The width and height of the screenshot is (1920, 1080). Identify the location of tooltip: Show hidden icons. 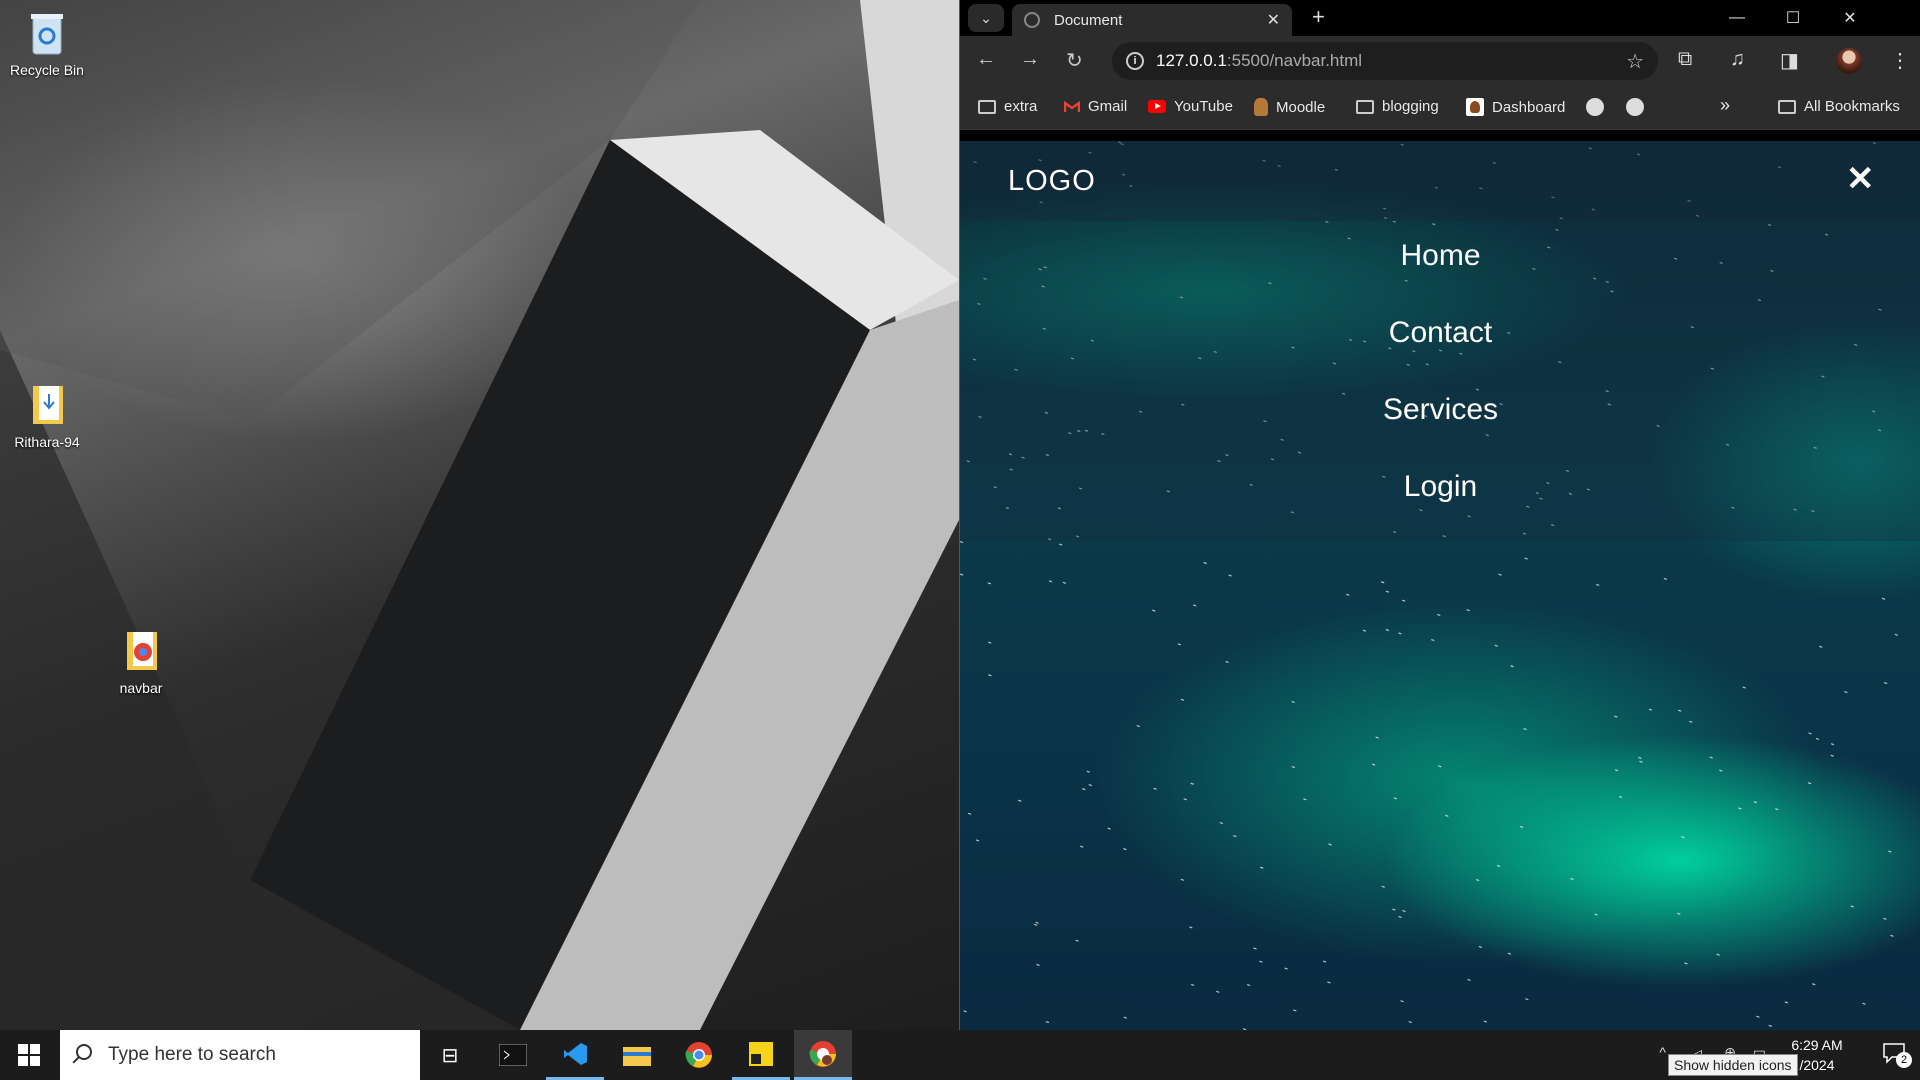
(1733, 1065).